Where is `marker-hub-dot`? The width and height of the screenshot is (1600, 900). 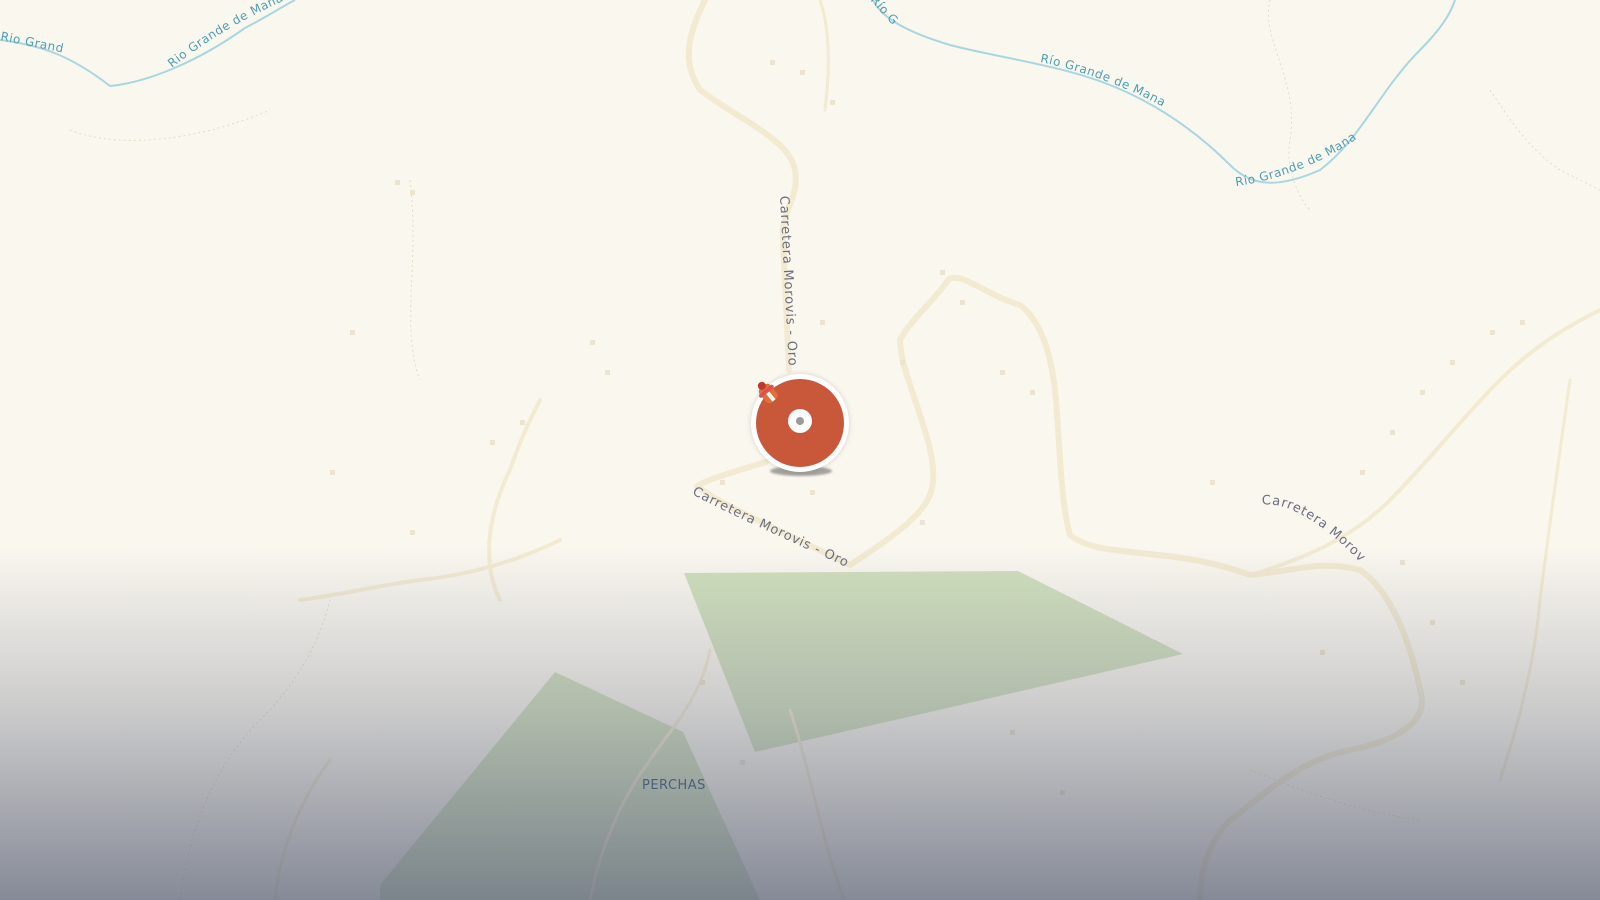
marker-hub-dot is located at coordinates (800, 421).